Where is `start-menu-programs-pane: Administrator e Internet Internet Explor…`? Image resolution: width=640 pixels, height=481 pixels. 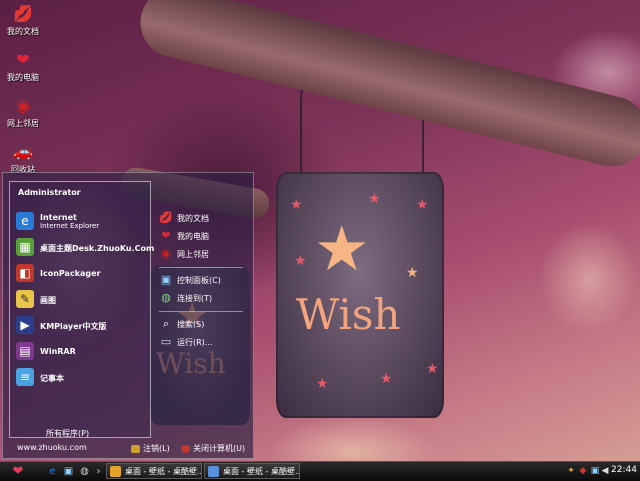 start-menu-programs-pane: Administrator e Internet Internet Explor… is located at coordinates (81, 310).